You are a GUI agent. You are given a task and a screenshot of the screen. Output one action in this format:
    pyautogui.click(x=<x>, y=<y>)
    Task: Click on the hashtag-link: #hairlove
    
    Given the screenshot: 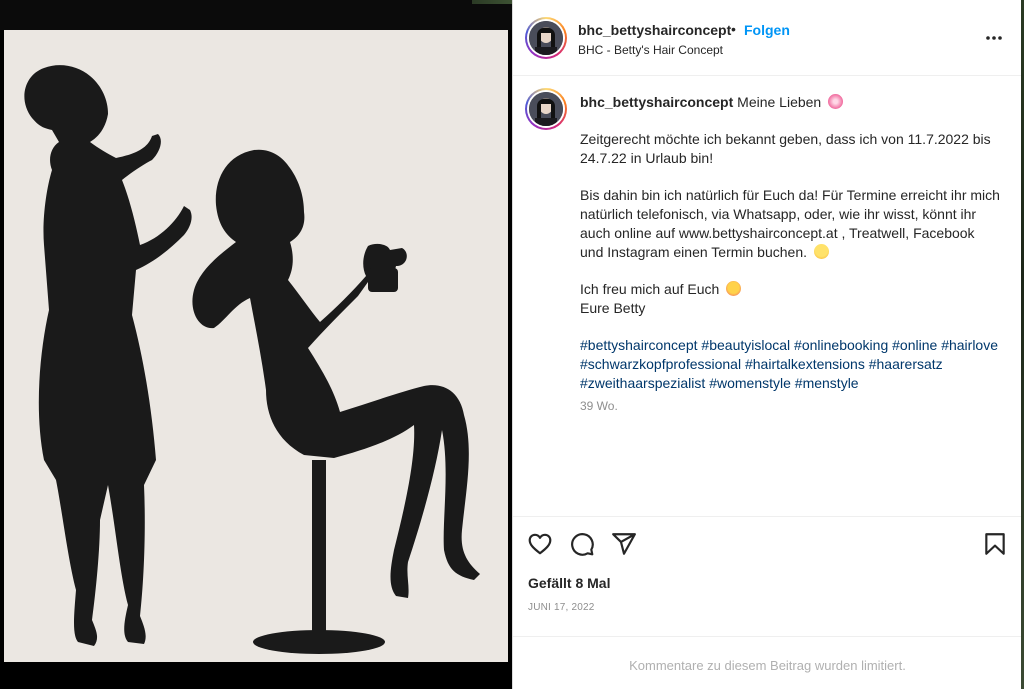 What is the action you would take?
    pyautogui.click(x=969, y=345)
    